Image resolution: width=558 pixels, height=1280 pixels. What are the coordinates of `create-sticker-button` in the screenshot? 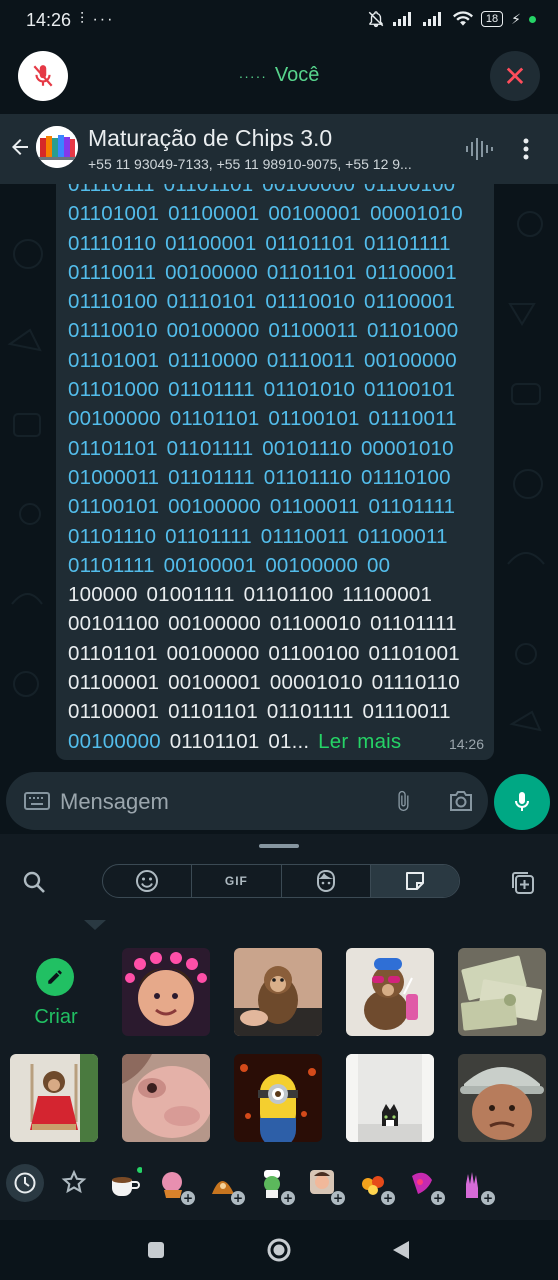 It's located at (55, 977).